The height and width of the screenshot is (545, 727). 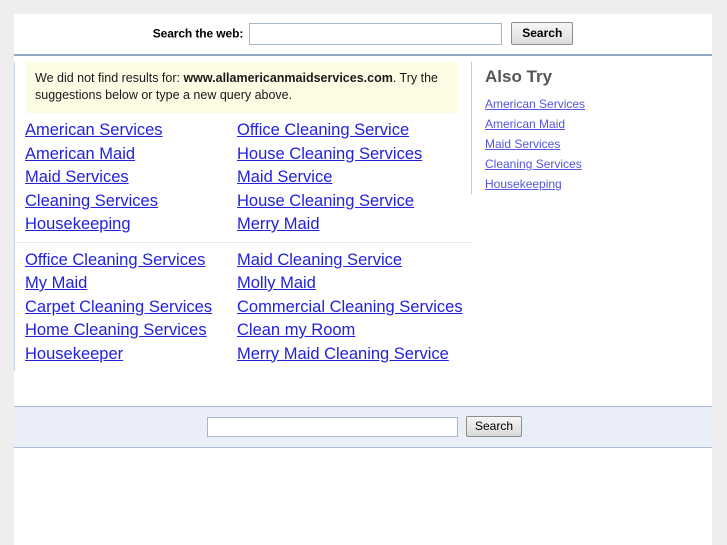 I want to click on top-search-button: Search, so click(x=542, y=33).